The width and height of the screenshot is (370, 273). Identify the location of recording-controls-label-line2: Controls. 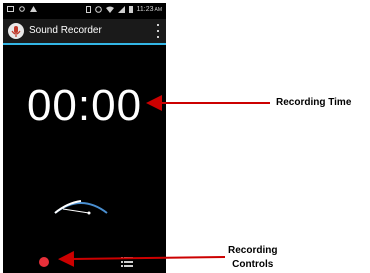
(253, 264).